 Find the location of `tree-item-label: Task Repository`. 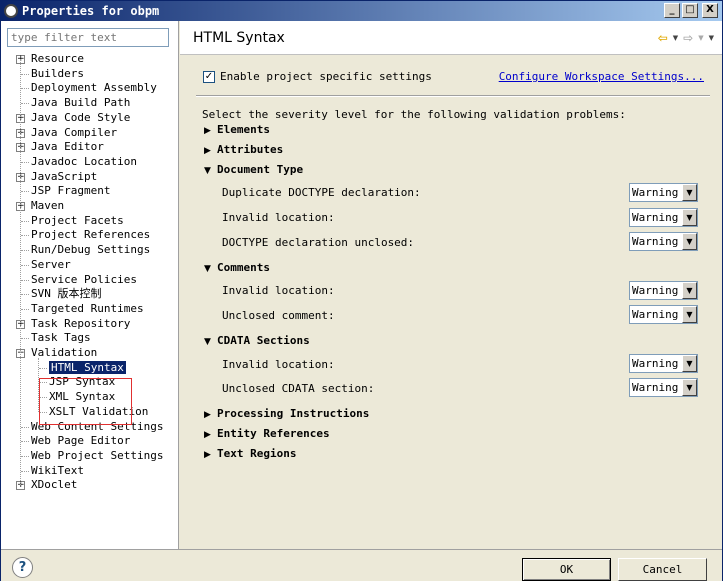

tree-item-label: Task Repository is located at coordinates (81, 323).